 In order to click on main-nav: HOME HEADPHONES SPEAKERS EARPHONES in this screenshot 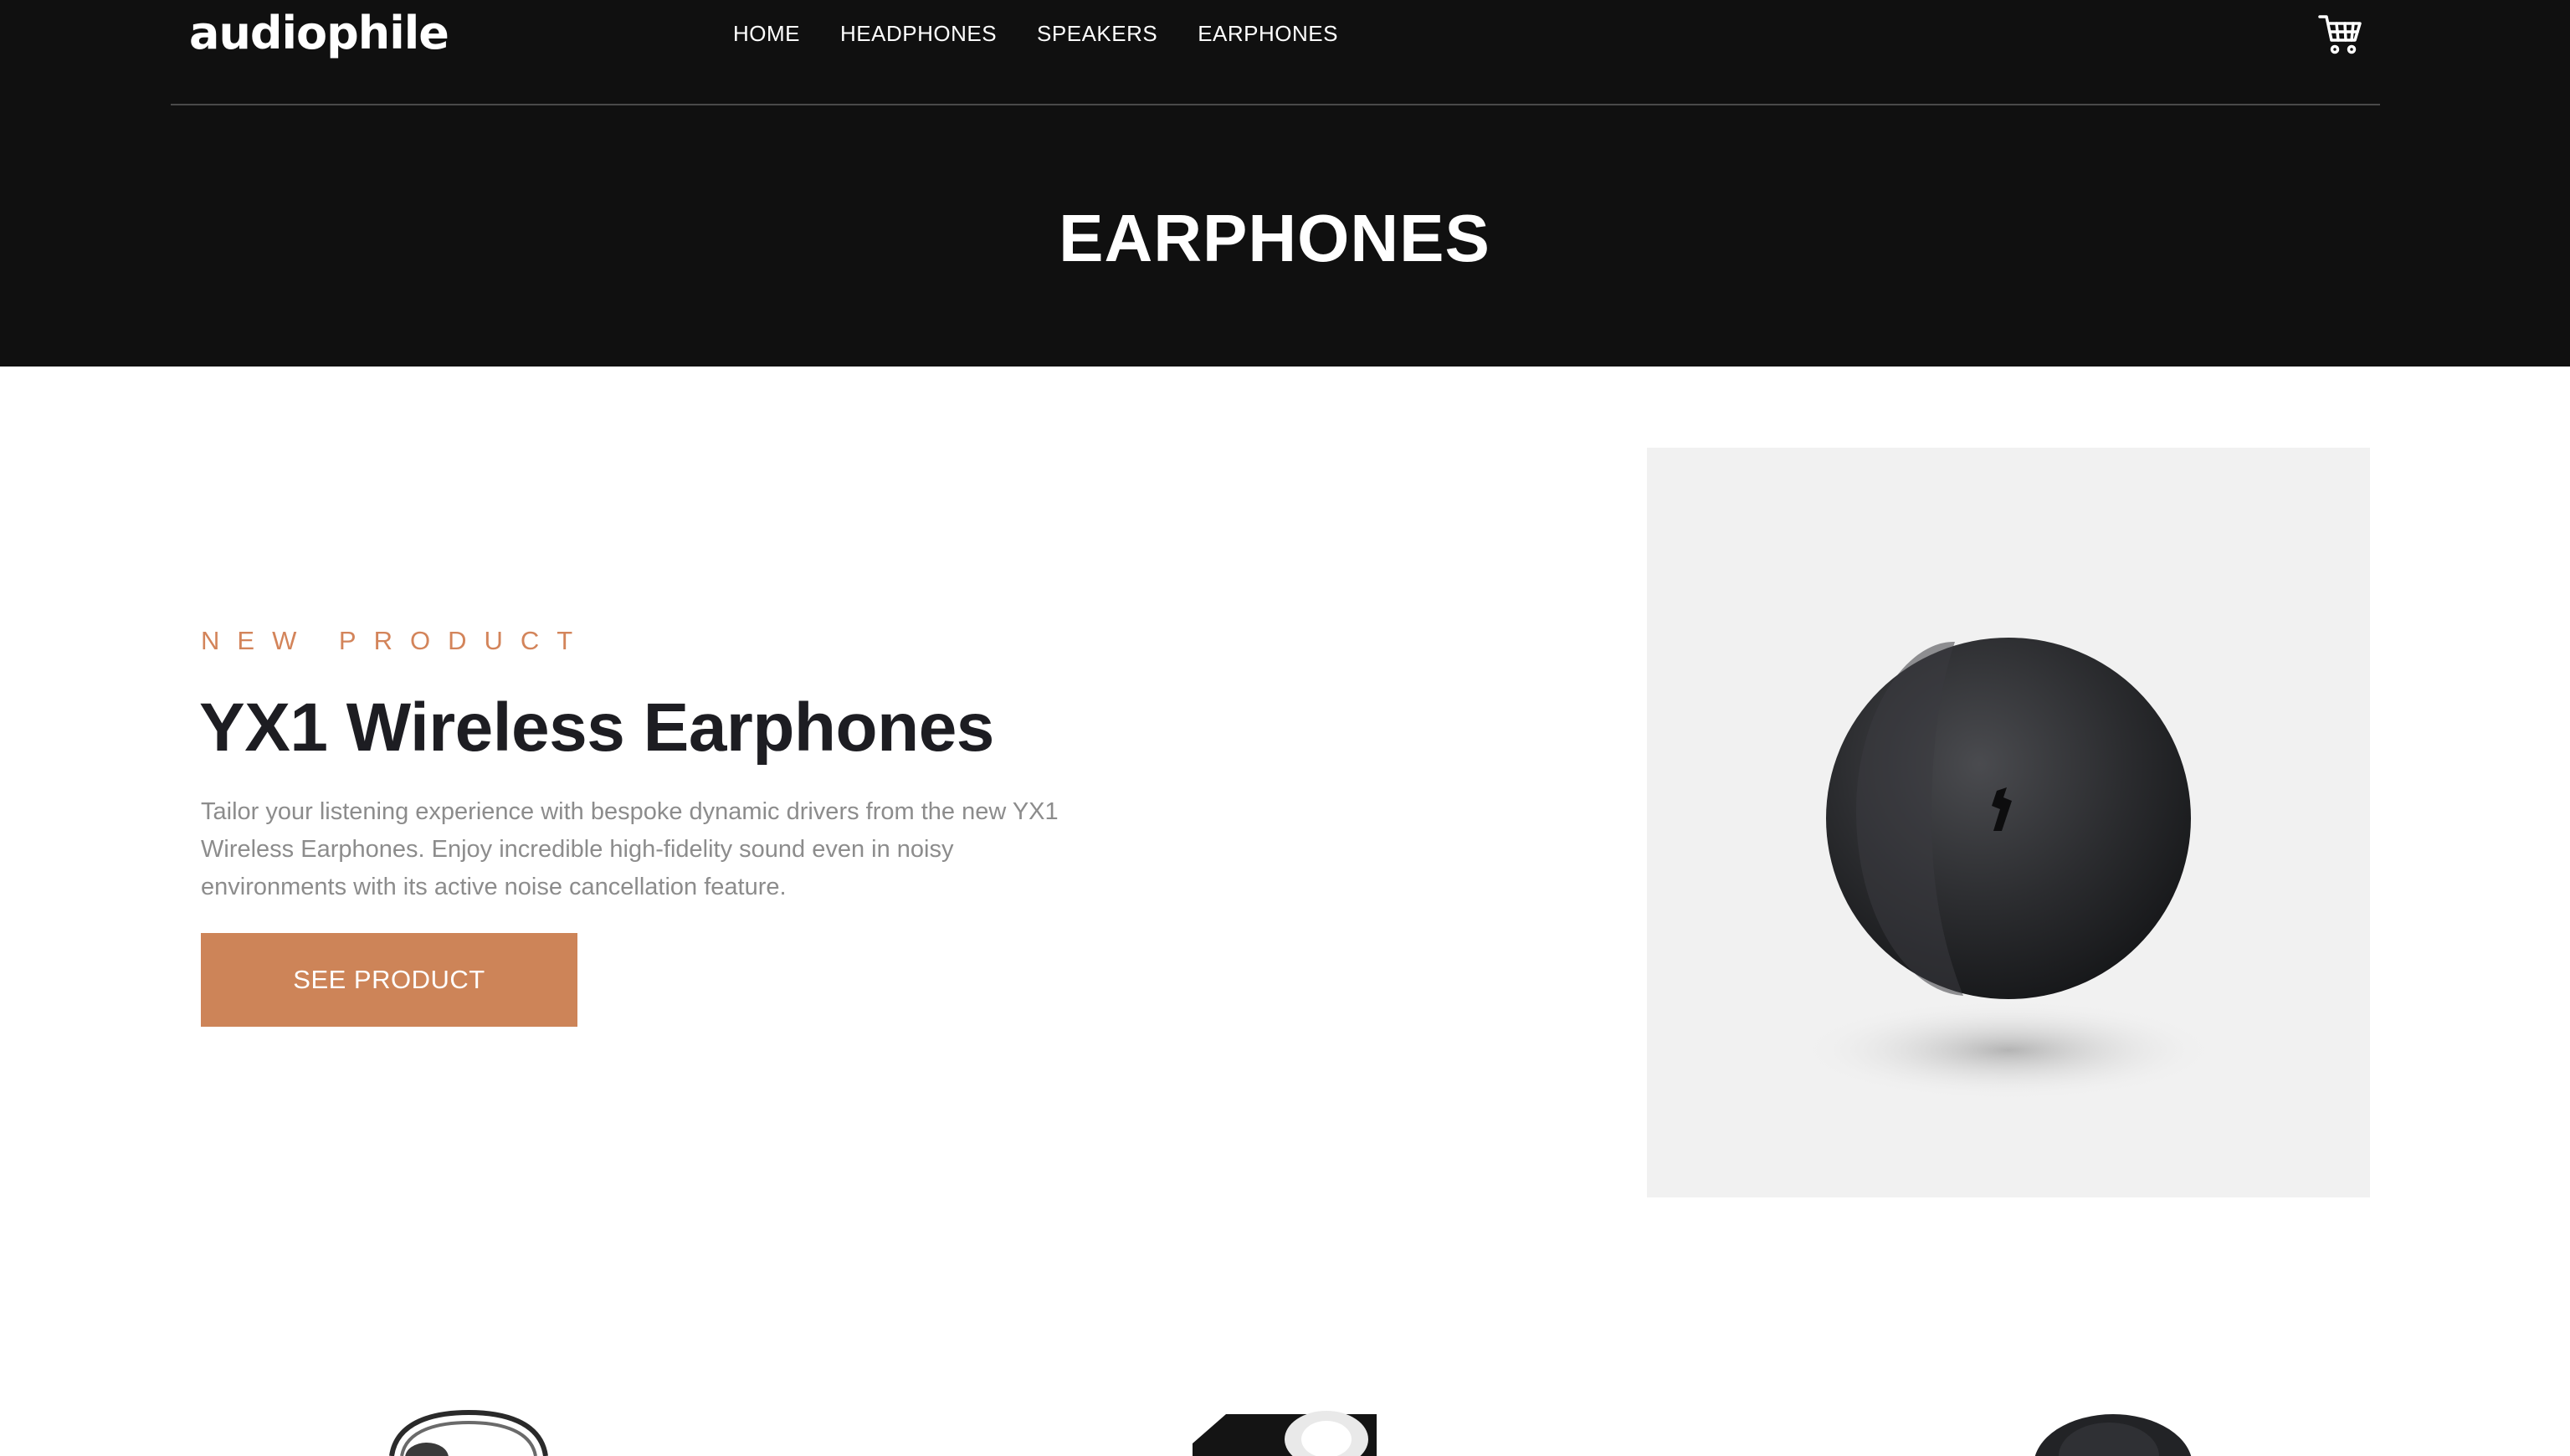, I will do `click(1035, 33)`.